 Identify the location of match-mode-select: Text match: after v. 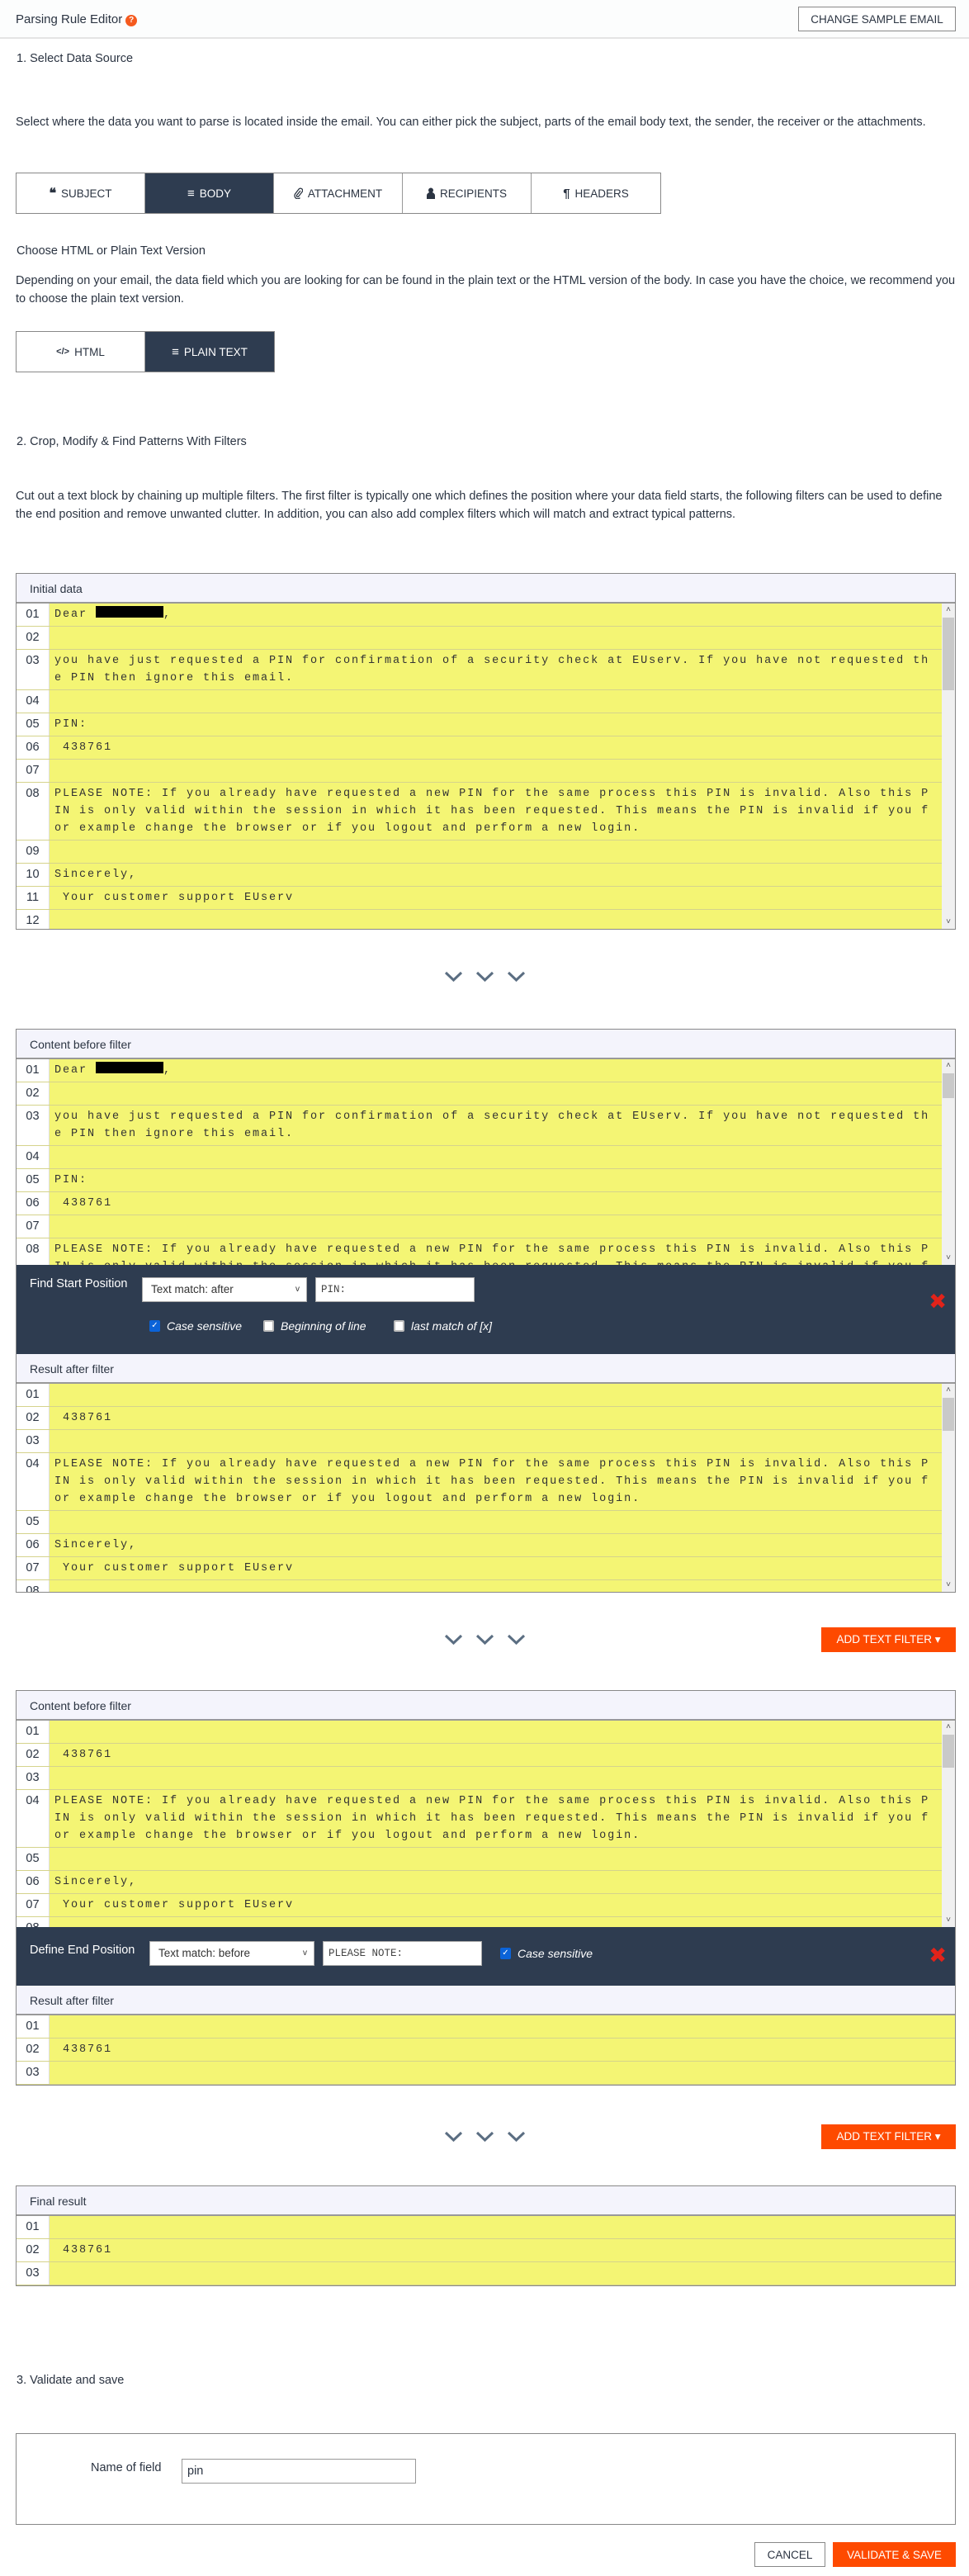
(224, 1289).